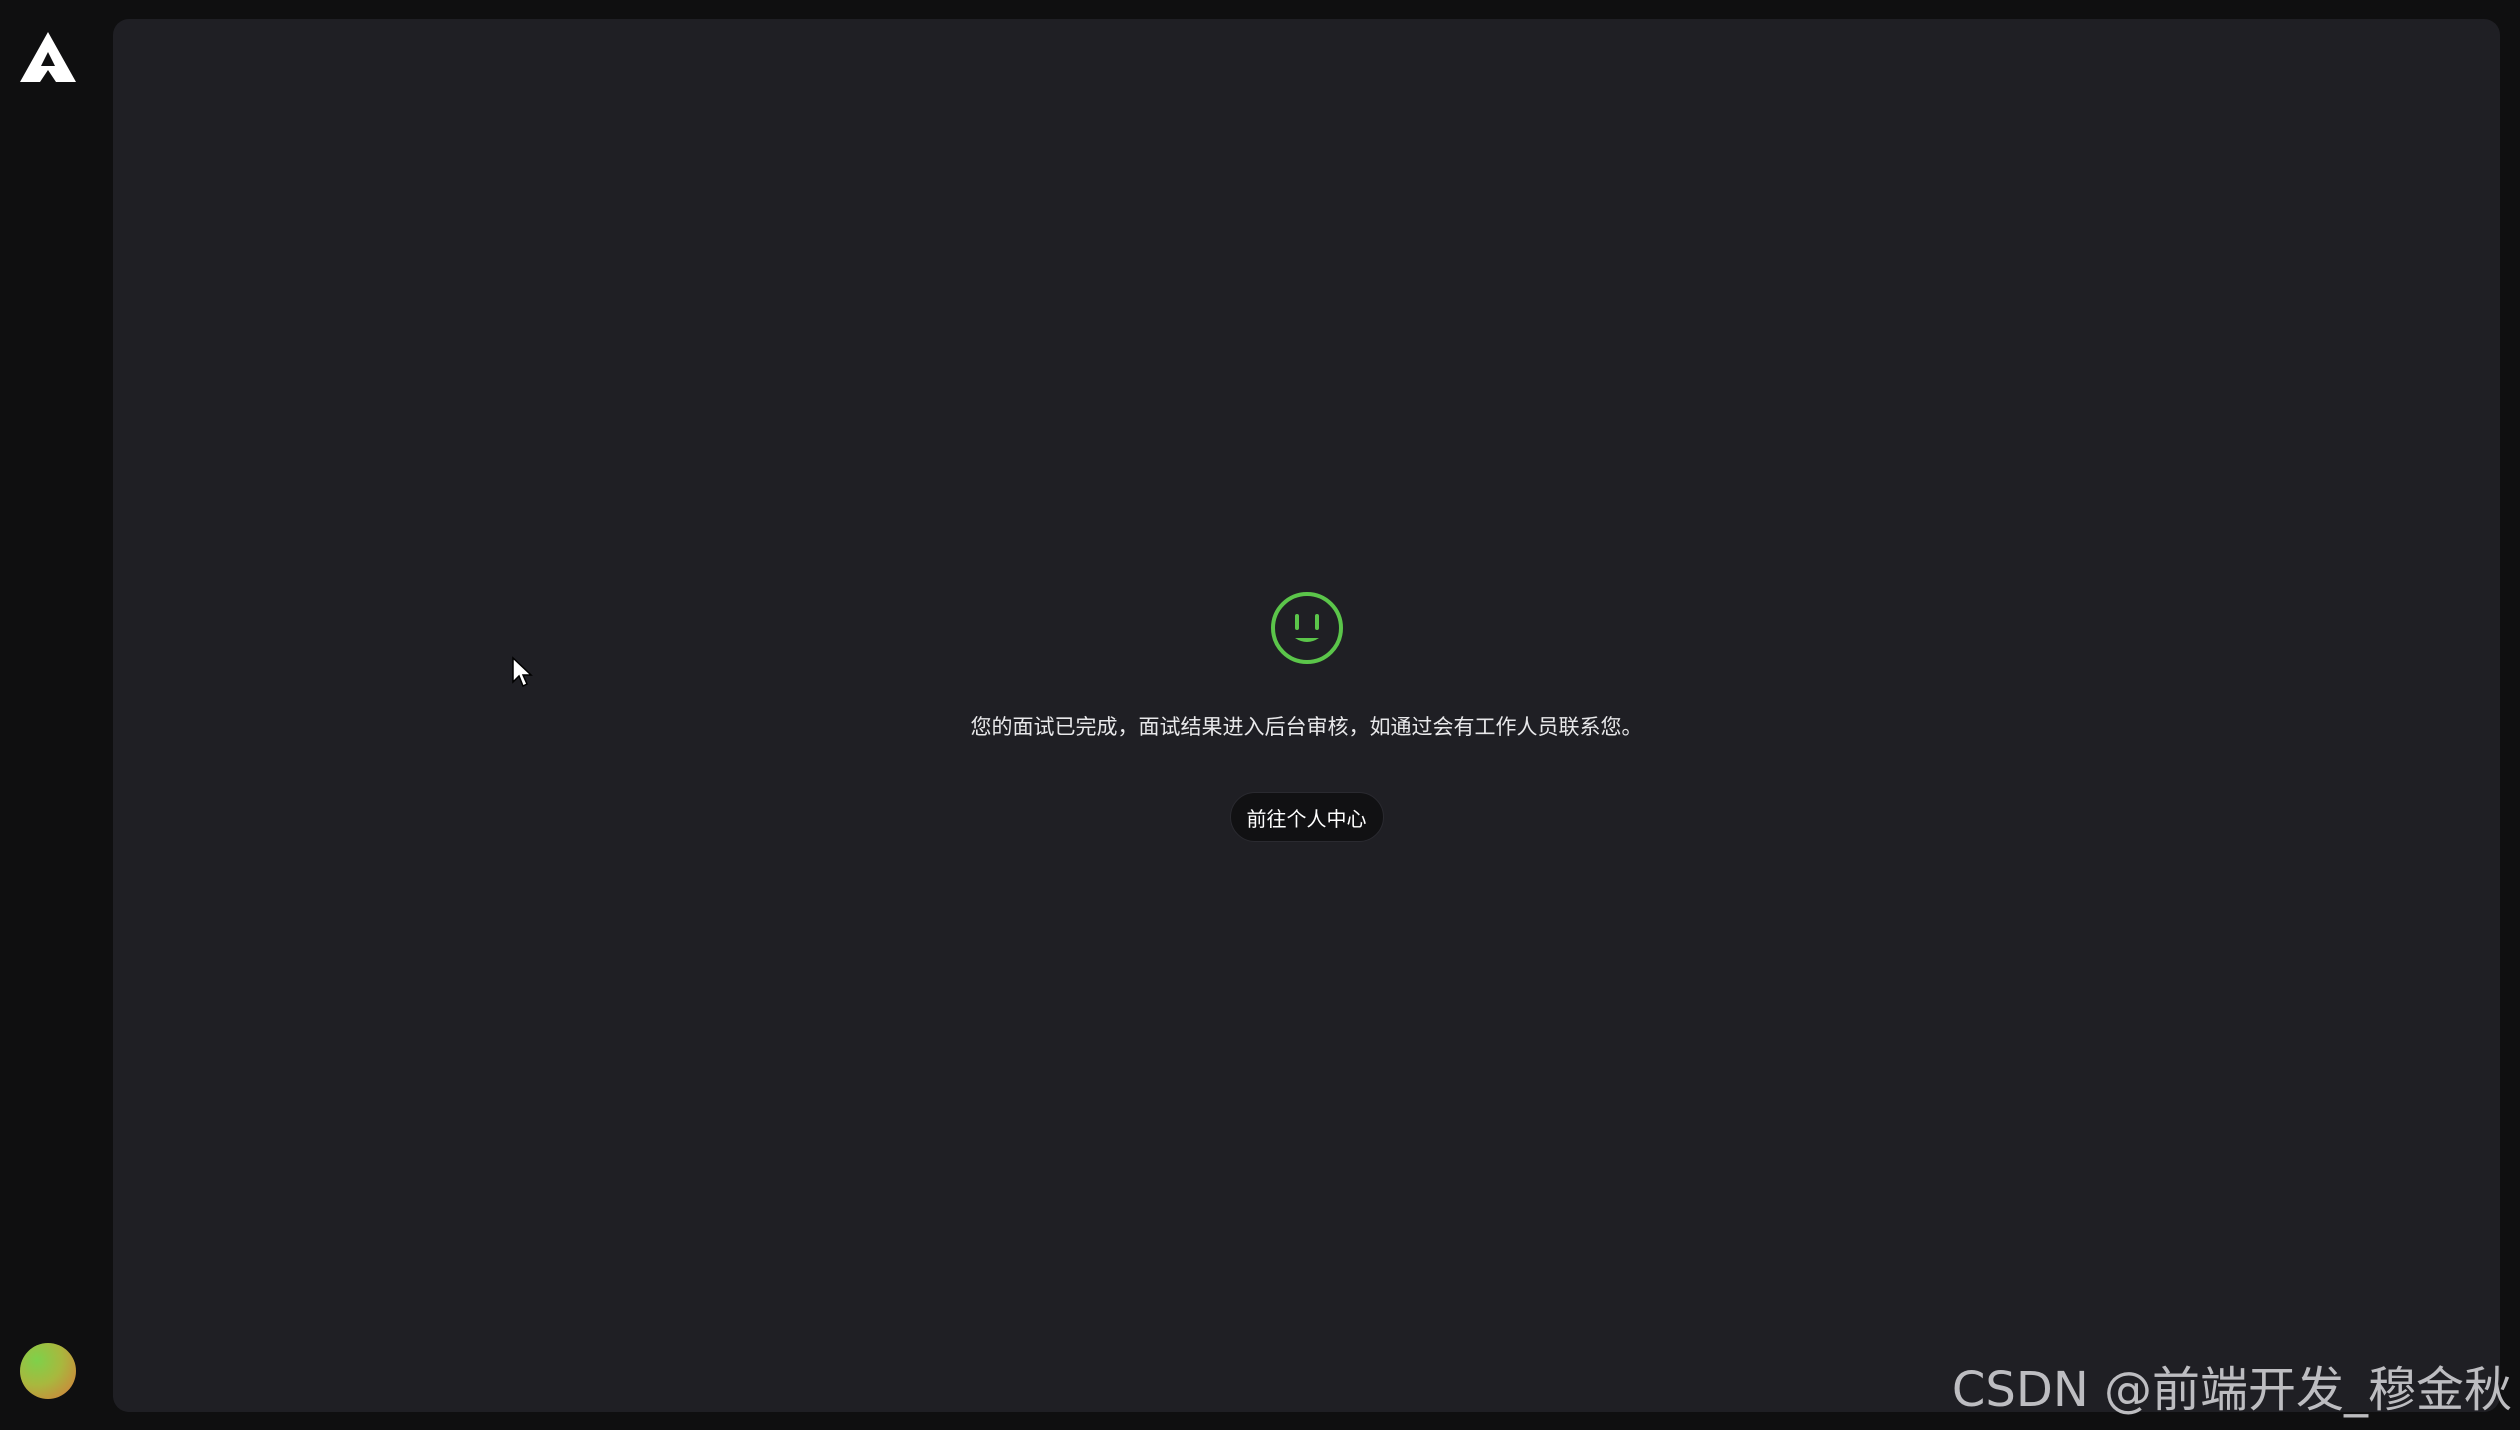 Image resolution: width=2520 pixels, height=1430 pixels. I want to click on smile-icon, so click(1306, 628).